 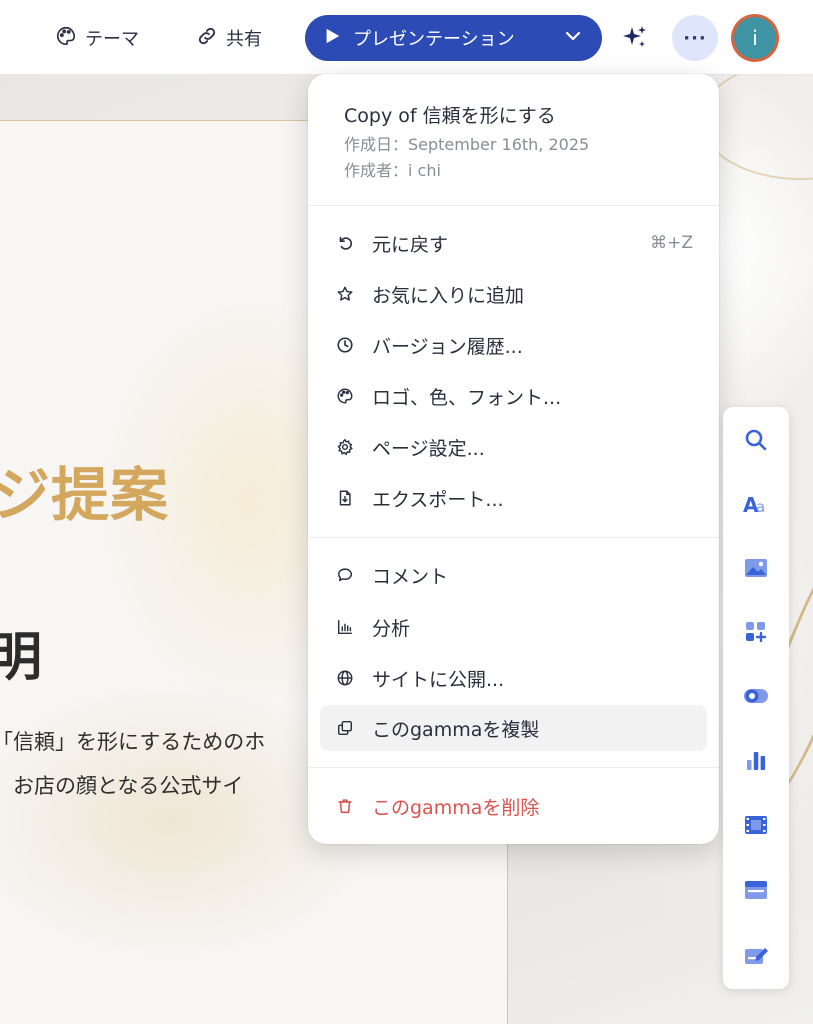 What do you see at coordinates (392, 170) in the screenshot?
I see `created-by: 作成者：i chi` at bounding box center [392, 170].